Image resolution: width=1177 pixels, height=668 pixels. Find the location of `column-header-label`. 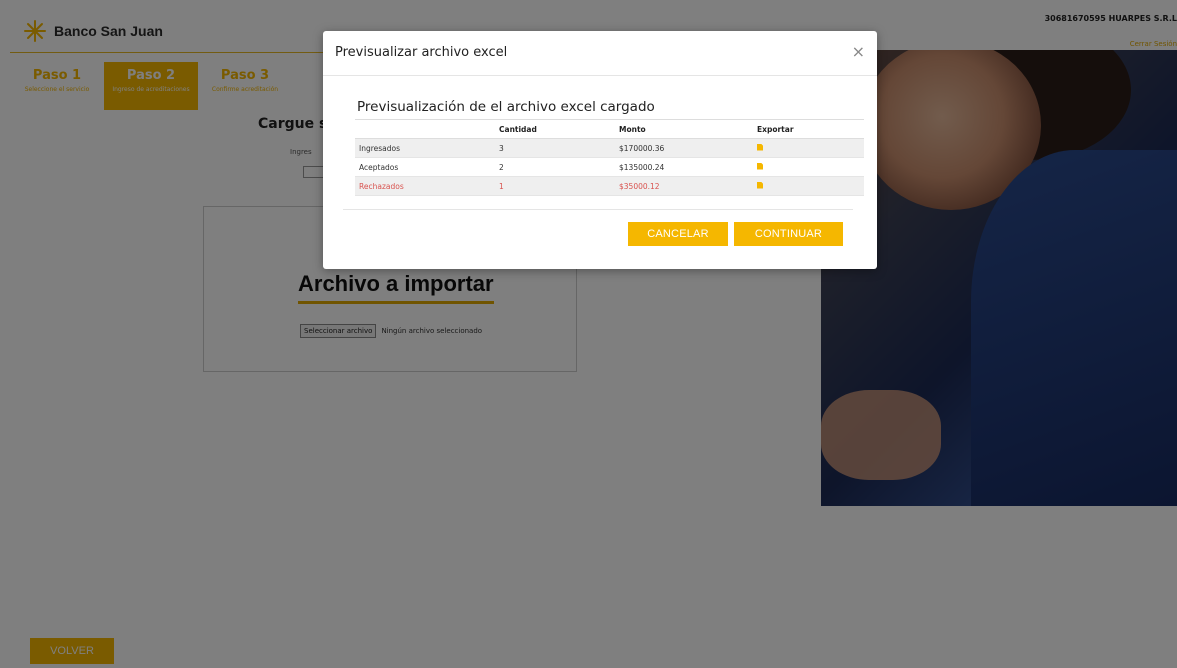

column-header-label is located at coordinates (426, 129).